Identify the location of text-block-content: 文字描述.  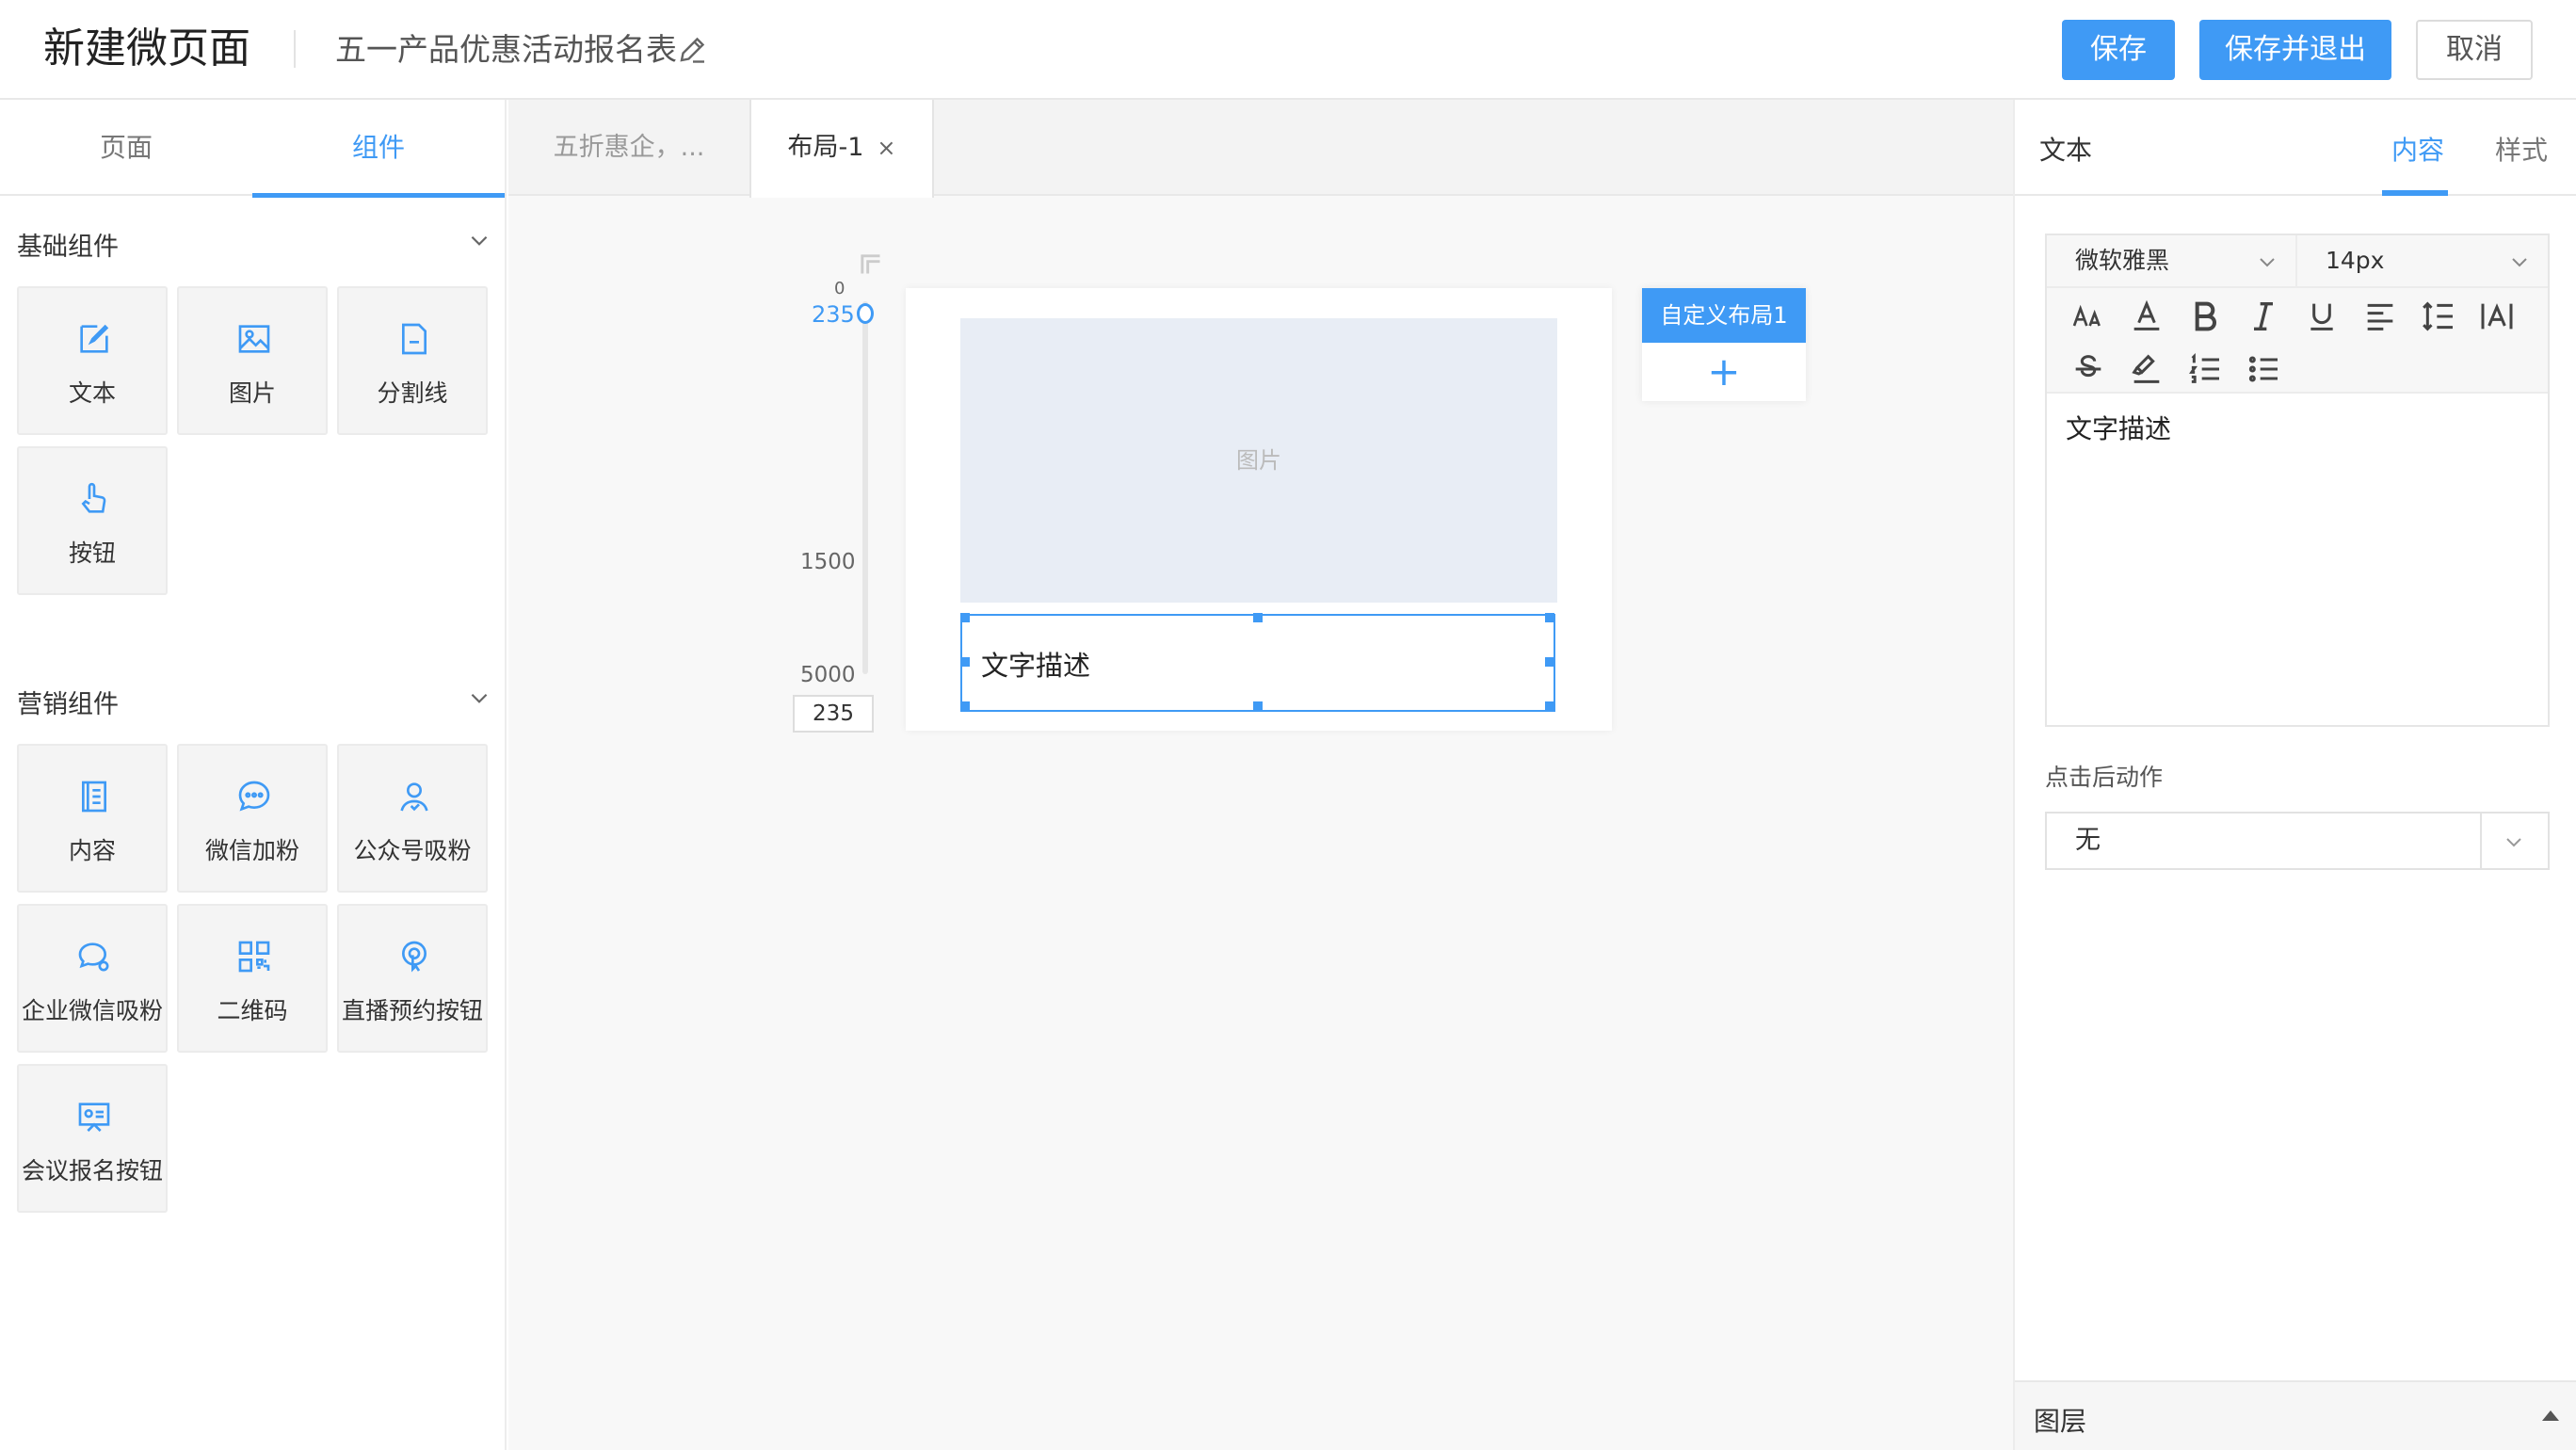
(1036, 666).